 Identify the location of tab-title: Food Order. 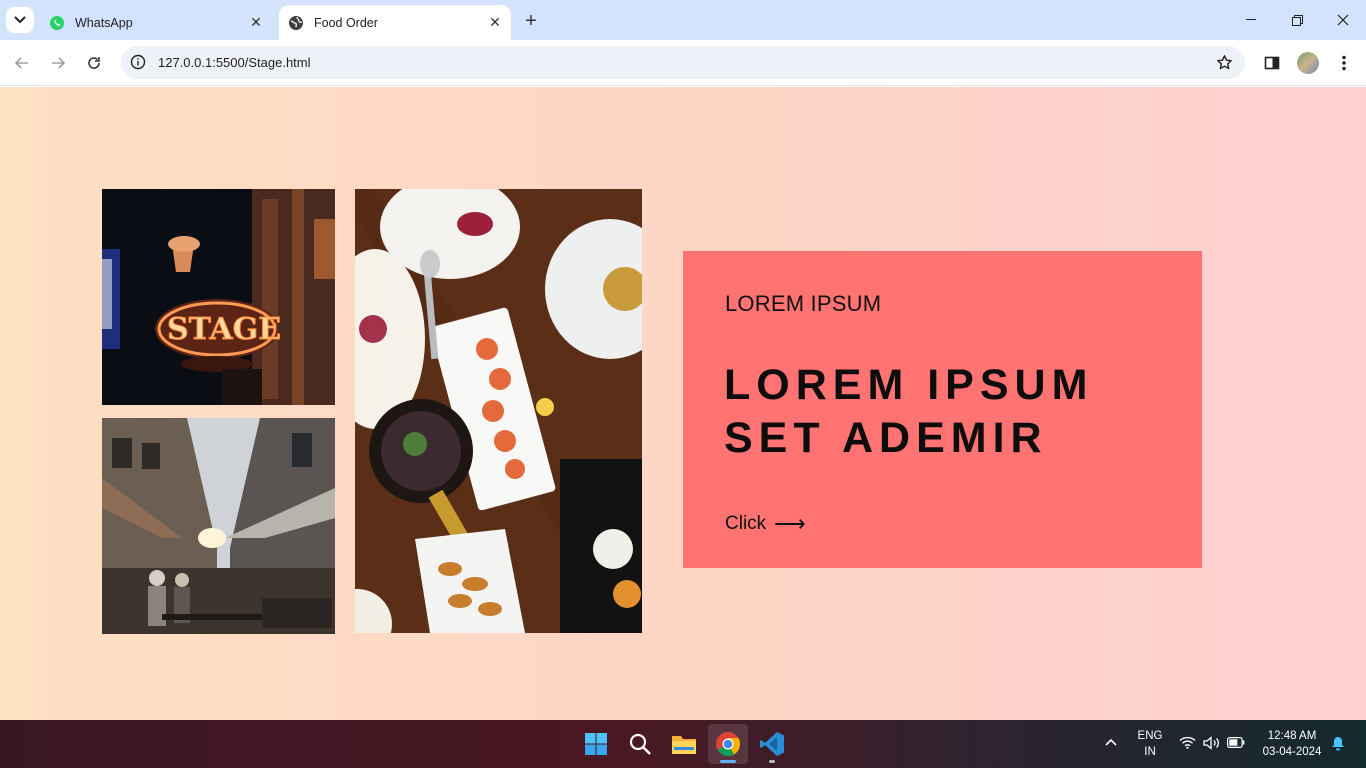
(346, 22).